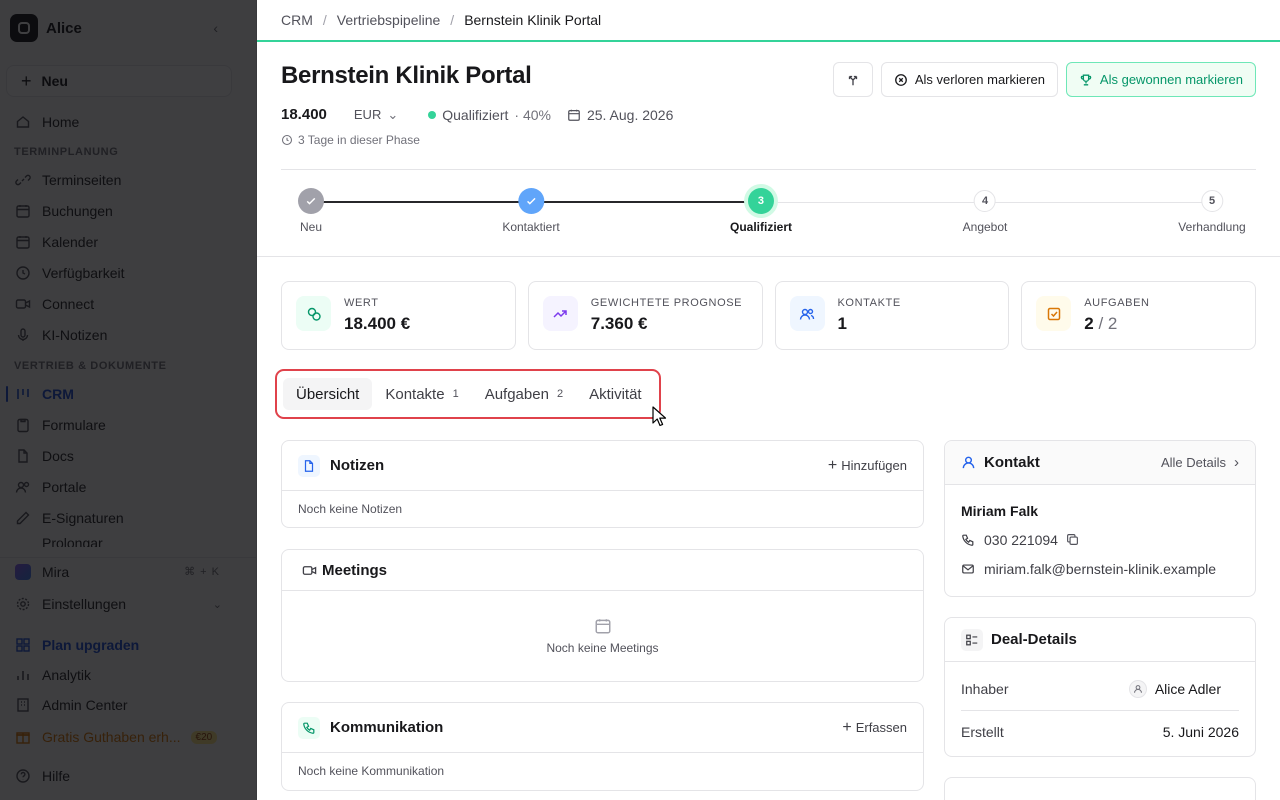  What do you see at coordinates (328, 394) in the screenshot?
I see `tab-overview: Übersicht` at bounding box center [328, 394].